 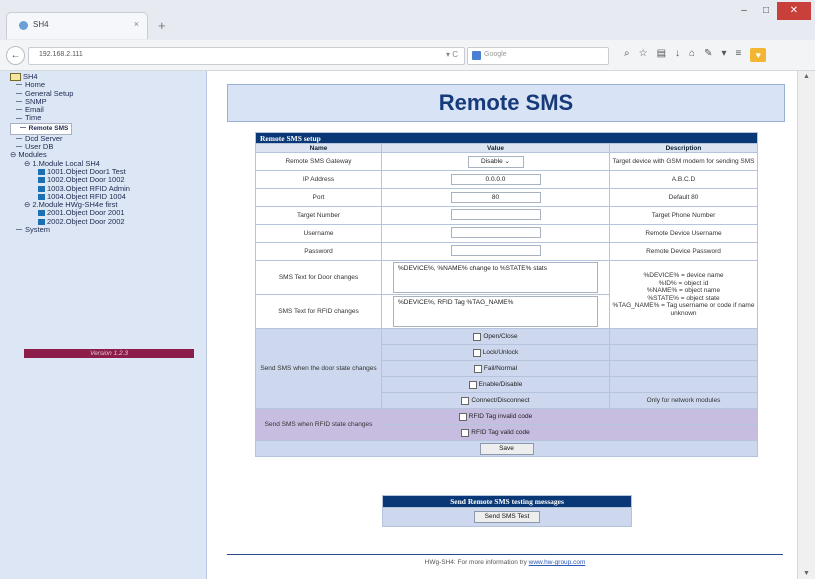 What do you see at coordinates (15, 55) in the screenshot?
I see `back-arrow-icon: ←` at bounding box center [15, 55].